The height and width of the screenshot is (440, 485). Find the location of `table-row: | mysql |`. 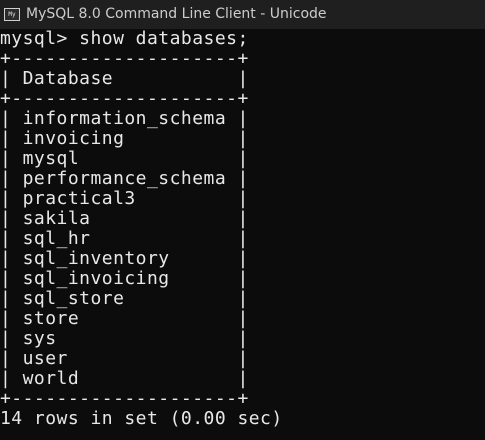

table-row: | mysql | is located at coordinates (124, 158).